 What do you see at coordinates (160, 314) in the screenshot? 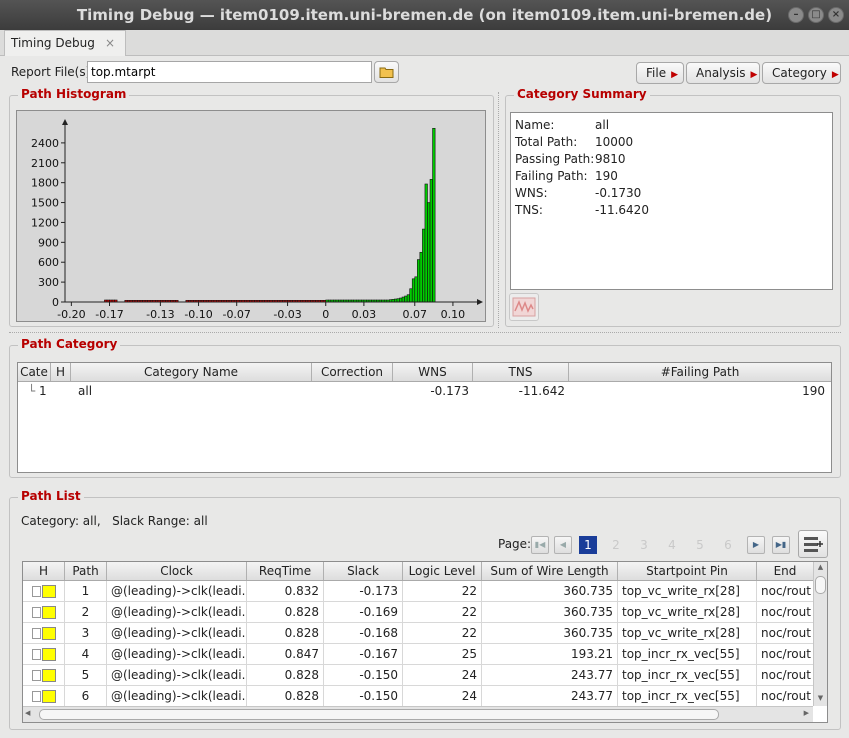
I see `x-tick-label: -0.13` at bounding box center [160, 314].